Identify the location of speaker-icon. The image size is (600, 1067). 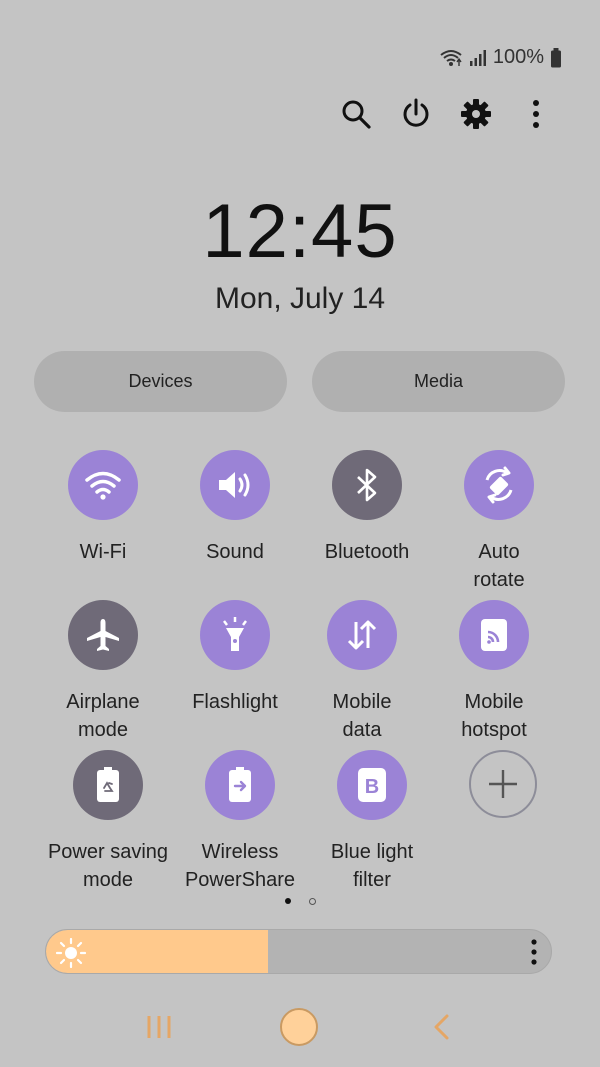
(234, 485).